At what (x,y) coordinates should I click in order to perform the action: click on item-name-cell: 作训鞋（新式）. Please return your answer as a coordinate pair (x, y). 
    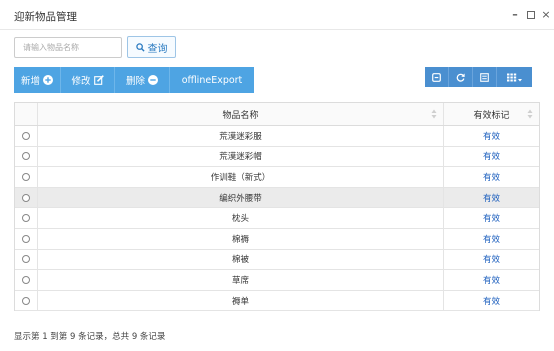
    Looking at the image, I should click on (241, 177).